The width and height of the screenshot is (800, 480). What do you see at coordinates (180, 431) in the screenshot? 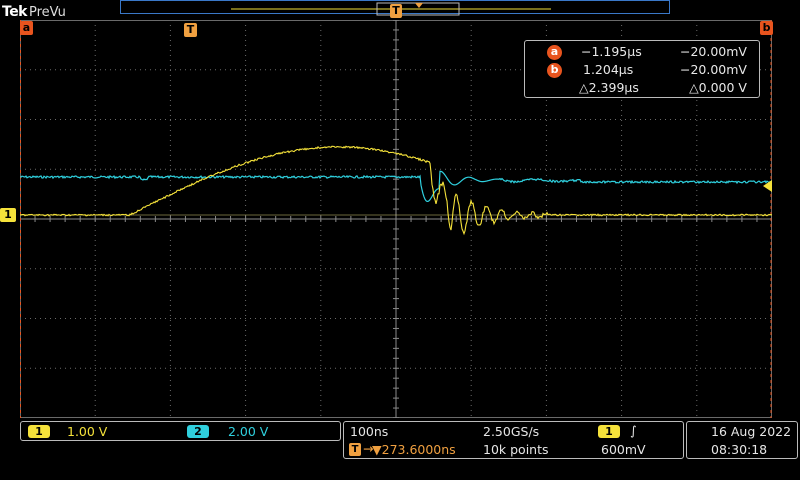
I see `channel-scale-panel: 1 1.00 V 2 2.00 V` at bounding box center [180, 431].